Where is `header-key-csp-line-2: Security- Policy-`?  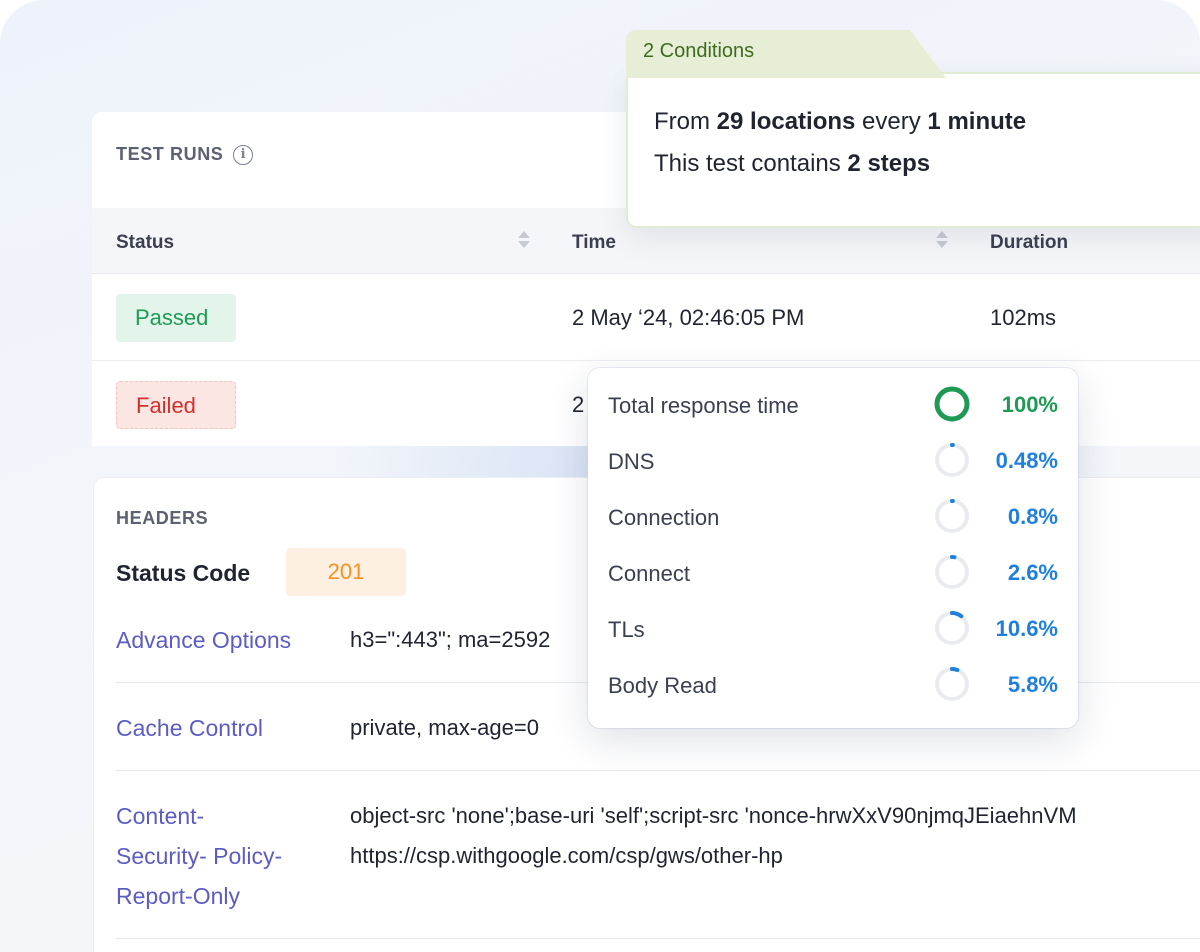
header-key-csp-line-2: Security- Policy- is located at coordinates (199, 856).